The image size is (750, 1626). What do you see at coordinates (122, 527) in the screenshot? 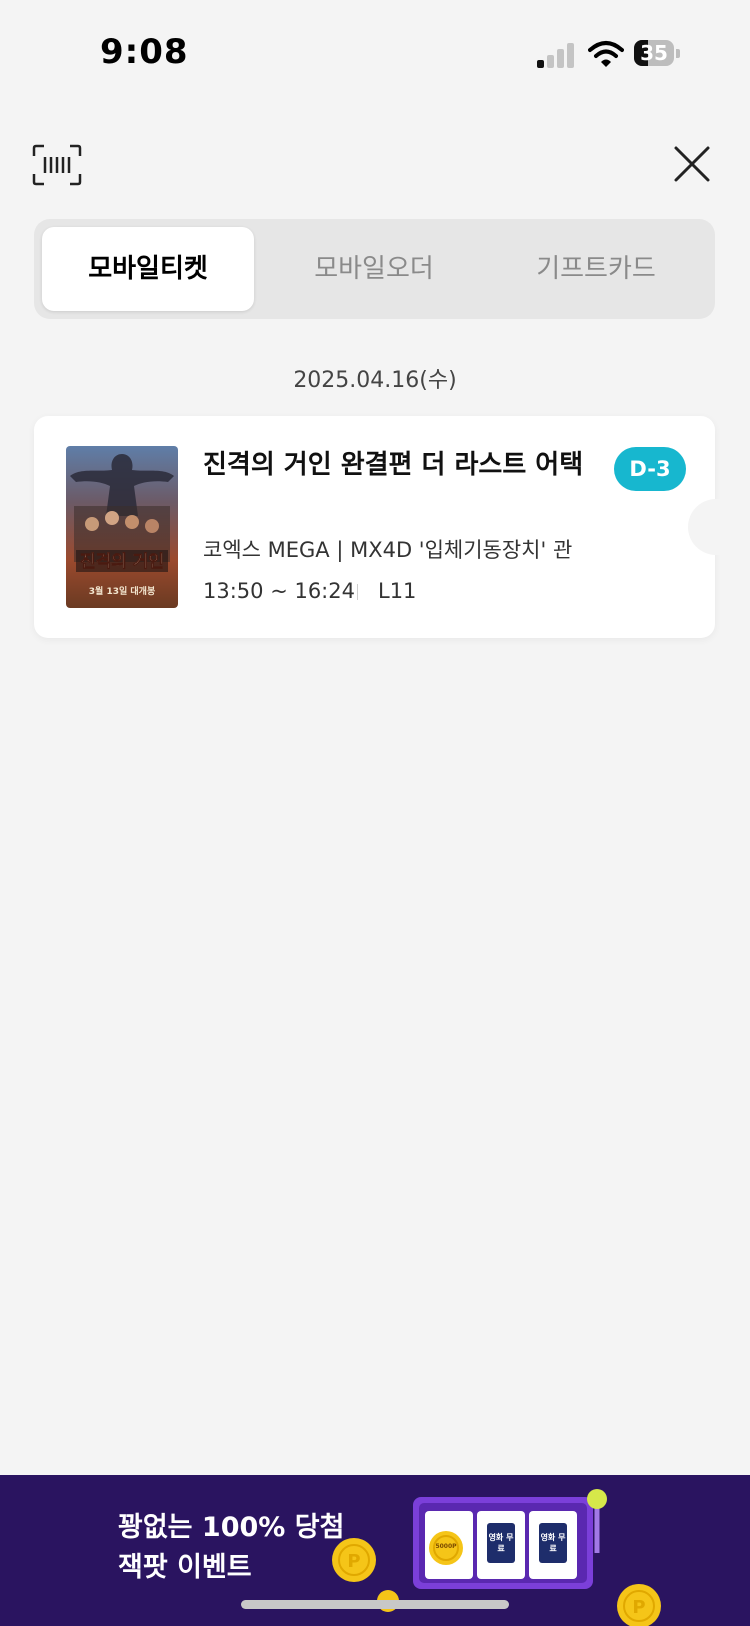
I see `movie-poster: 진격의 거인 3월 13일 대개봉` at bounding box center [122, 527].